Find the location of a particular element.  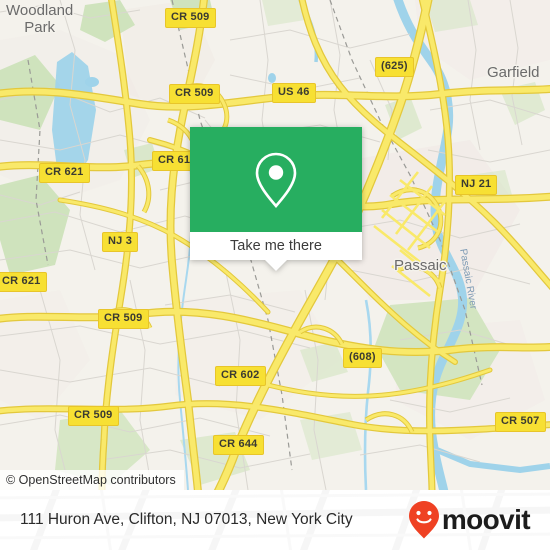

location-popup-card: Take me there is located at coordinates (276, 199).